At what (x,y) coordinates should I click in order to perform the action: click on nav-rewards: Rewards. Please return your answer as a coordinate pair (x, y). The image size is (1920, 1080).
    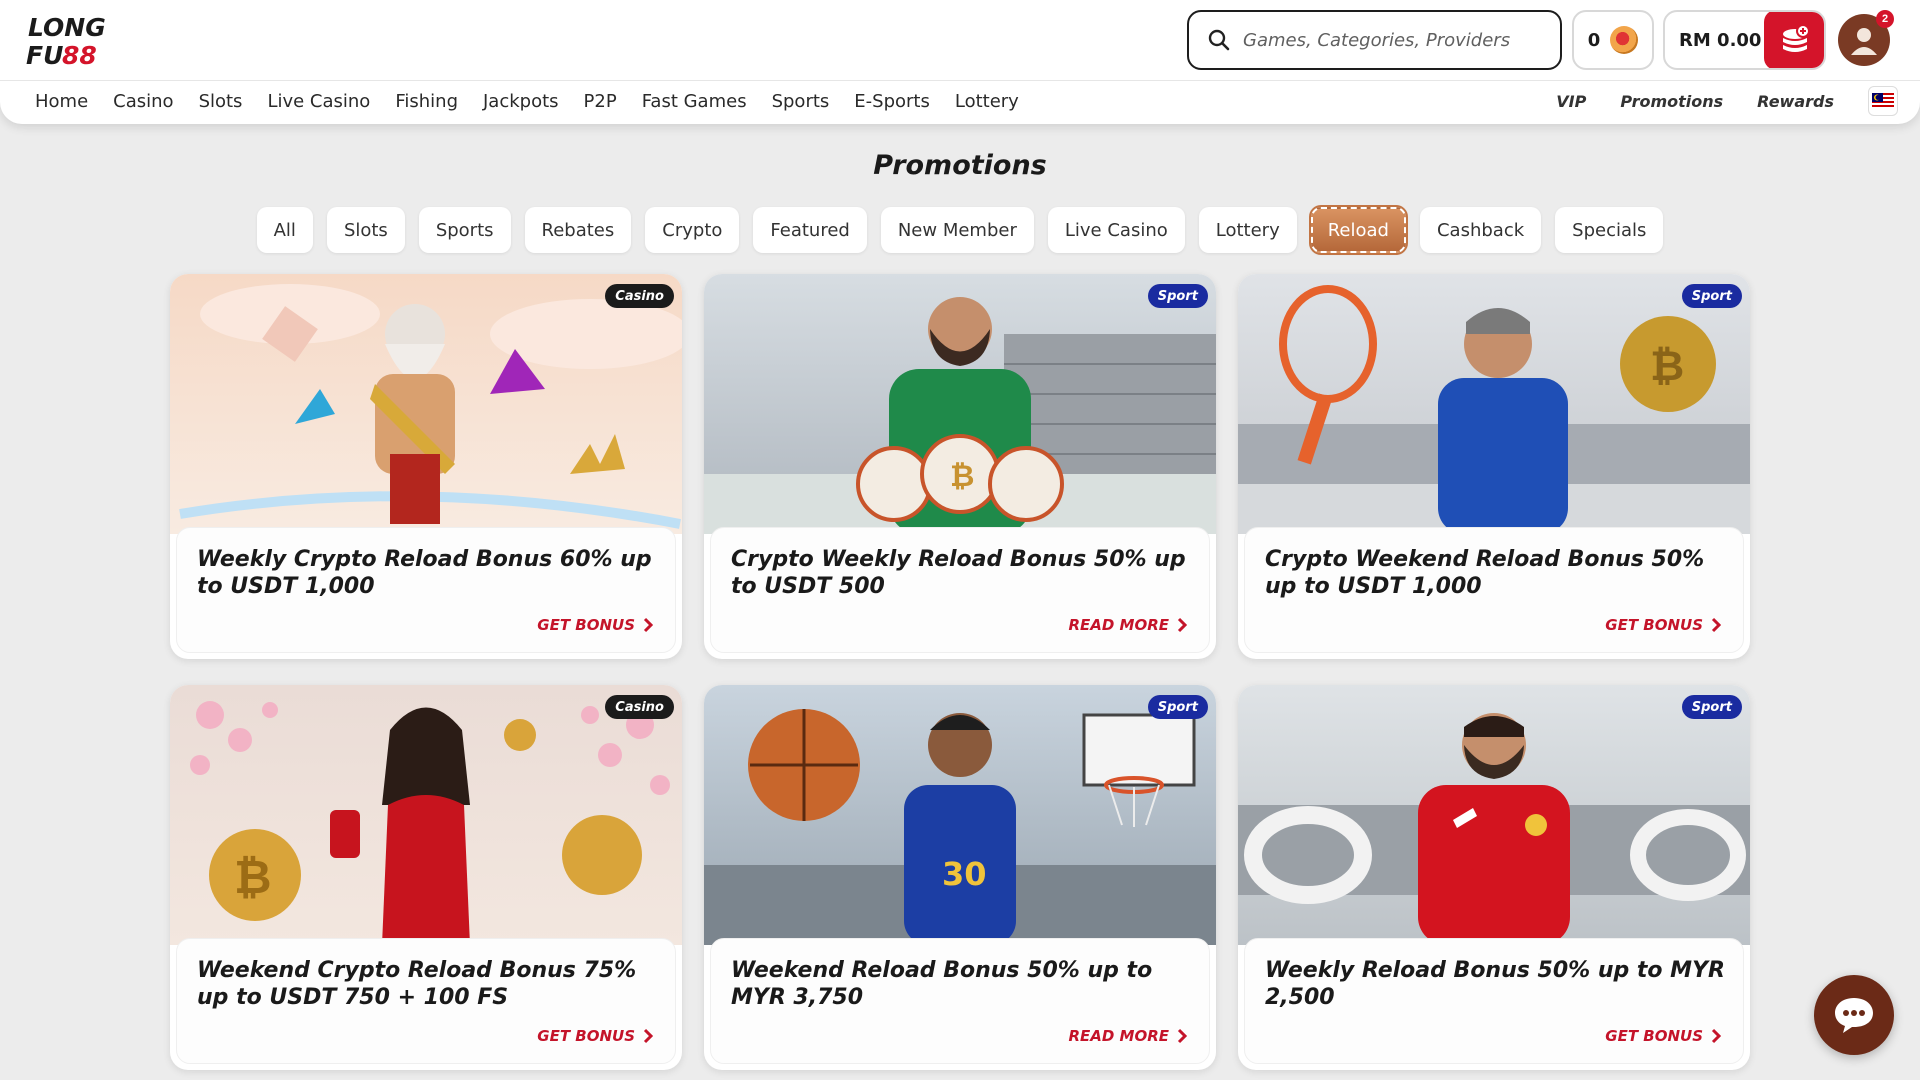
    Looking at the image, I should click on (1795, 101).